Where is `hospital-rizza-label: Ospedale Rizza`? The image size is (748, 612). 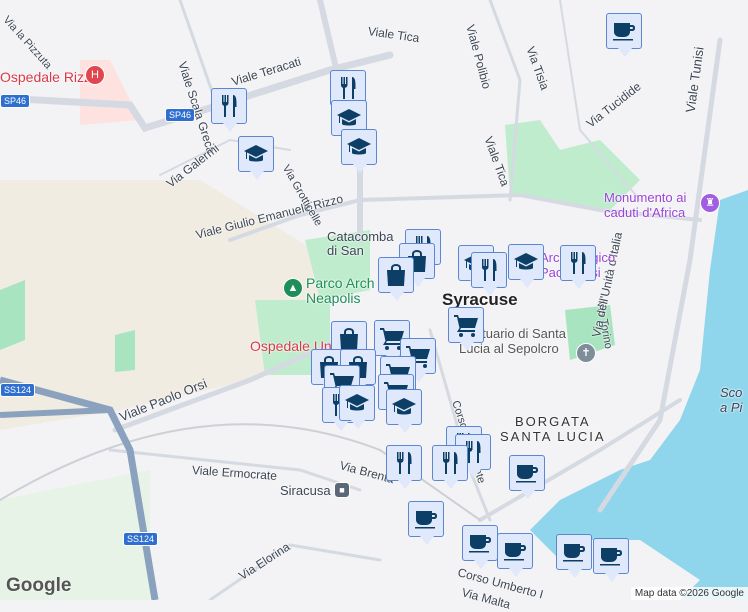
hospital-rizza-label: Ospedale Rizza is located at coordinates (49, 77).